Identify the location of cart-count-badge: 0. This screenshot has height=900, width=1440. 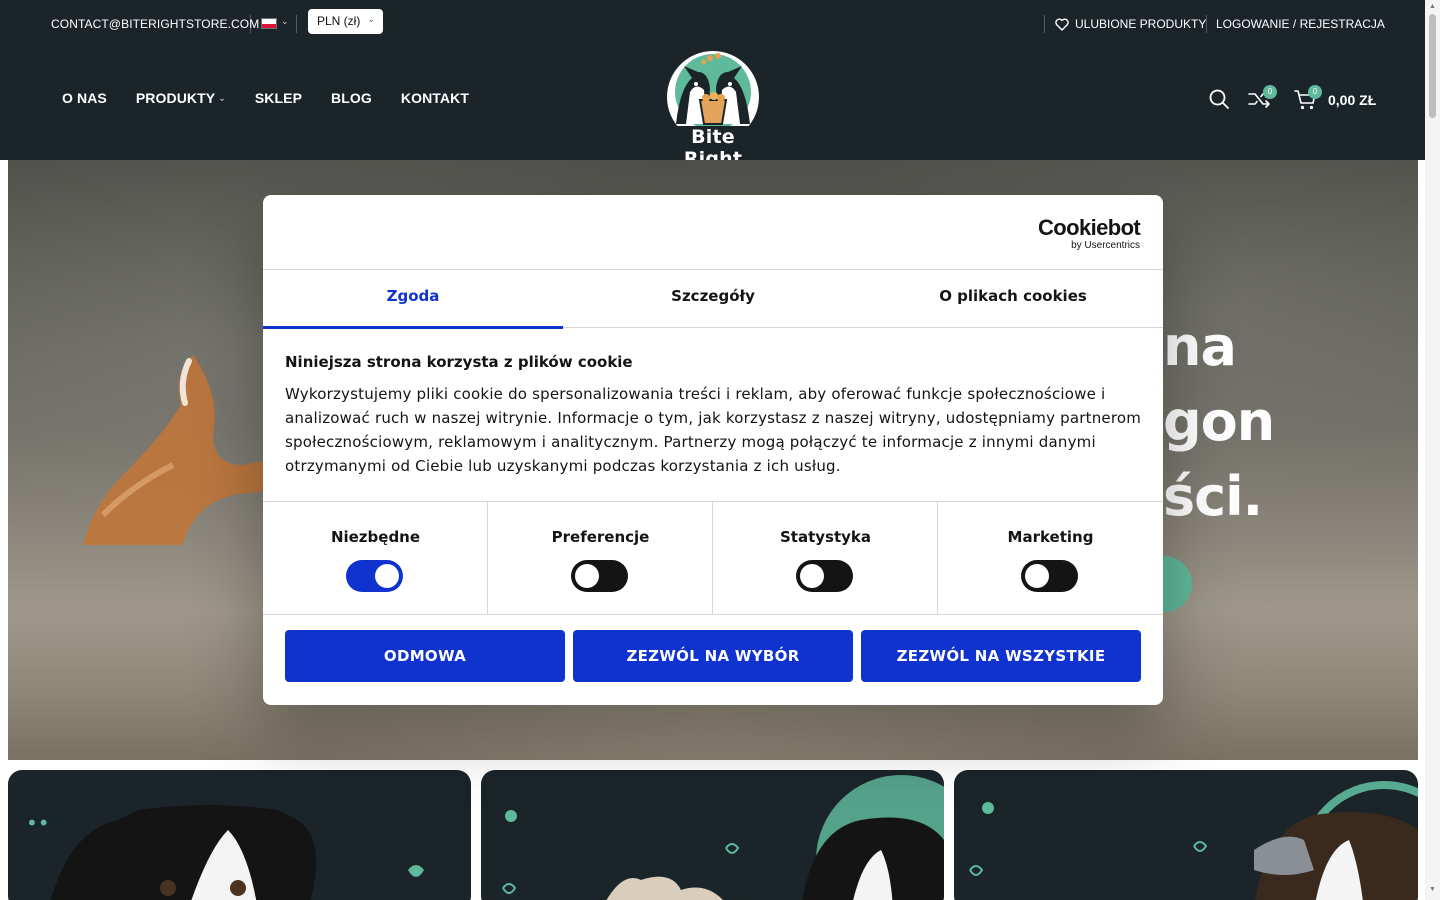
(1315, 92).